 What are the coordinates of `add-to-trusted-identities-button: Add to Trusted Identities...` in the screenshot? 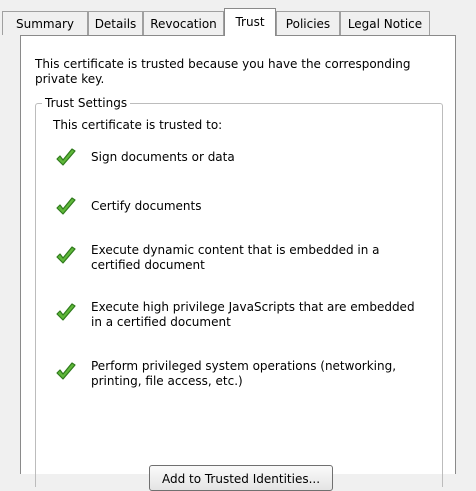 It's located at (241, 478).